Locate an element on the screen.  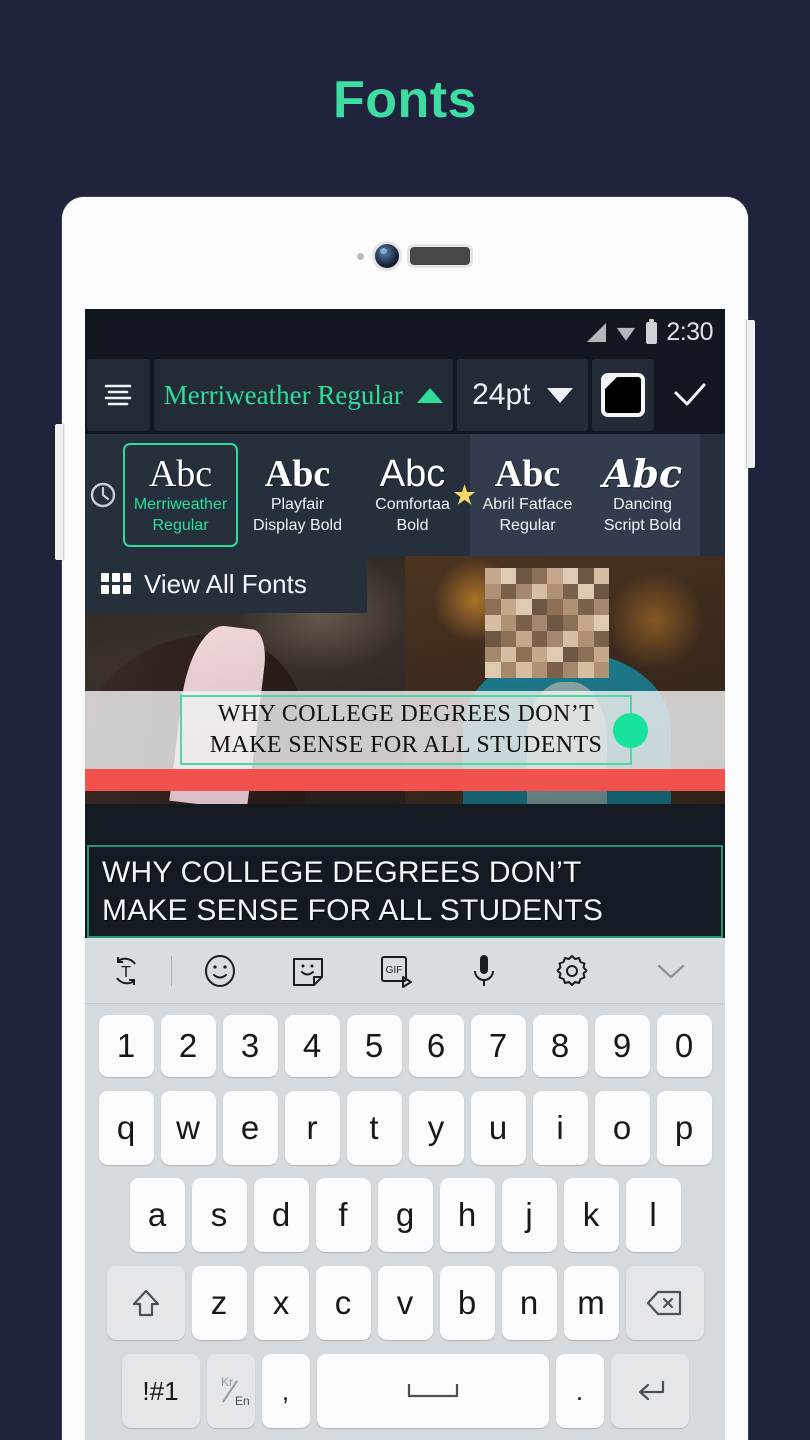
key-o: o is located at coordinates (622, 1127).